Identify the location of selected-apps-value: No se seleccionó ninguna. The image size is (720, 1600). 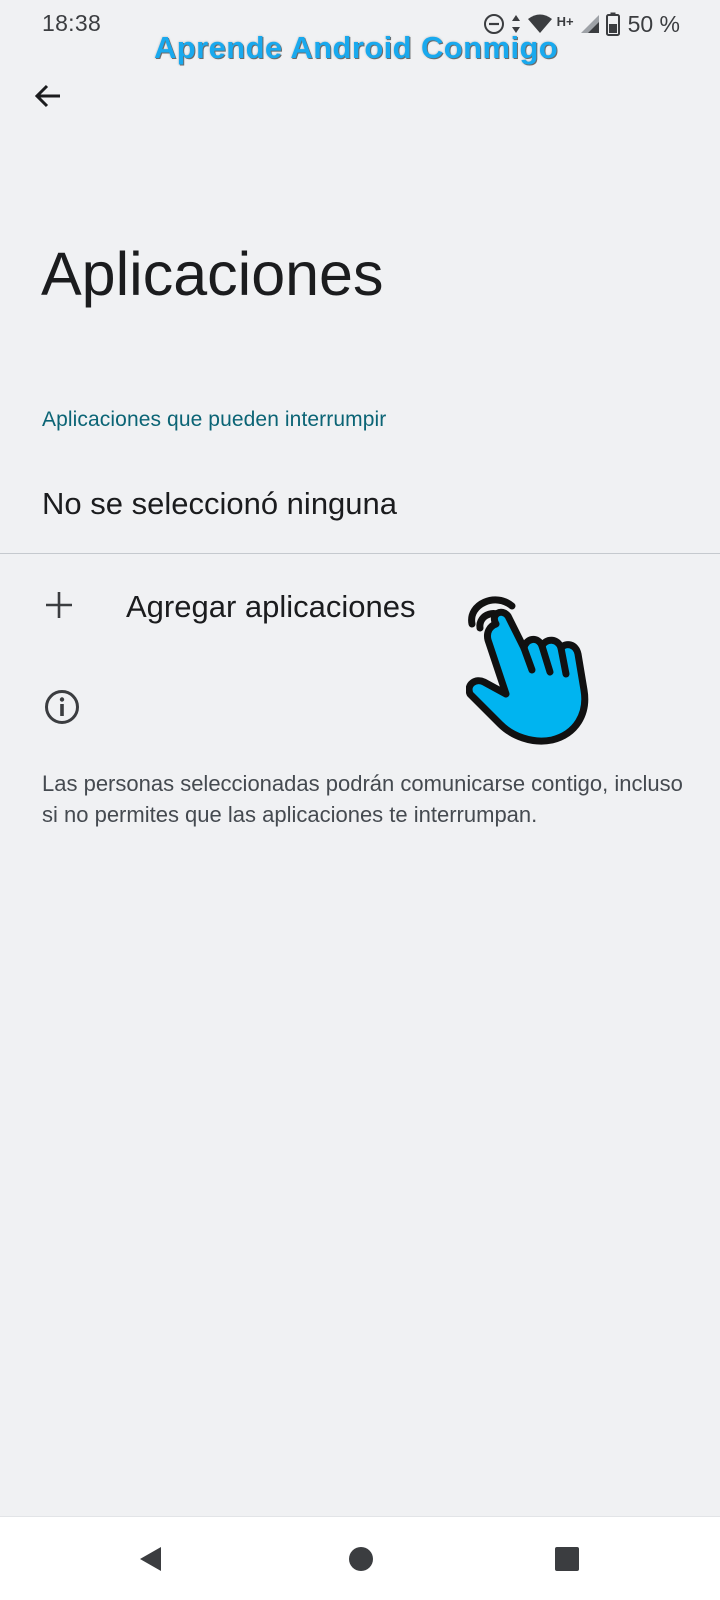
(219, 504).